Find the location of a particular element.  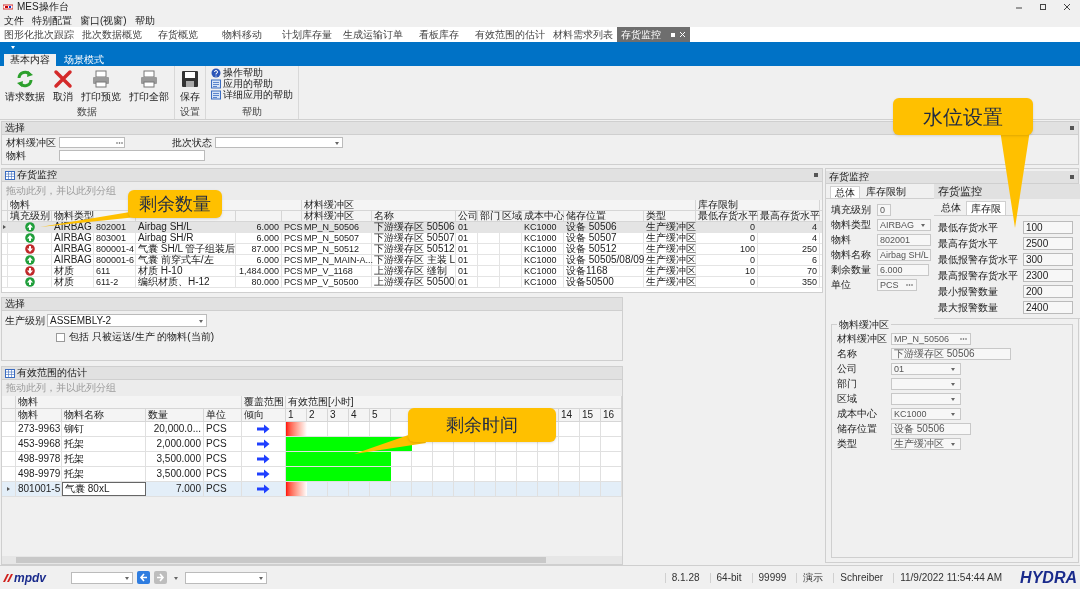

column-header: 14 is located at coordinates (569, 415).